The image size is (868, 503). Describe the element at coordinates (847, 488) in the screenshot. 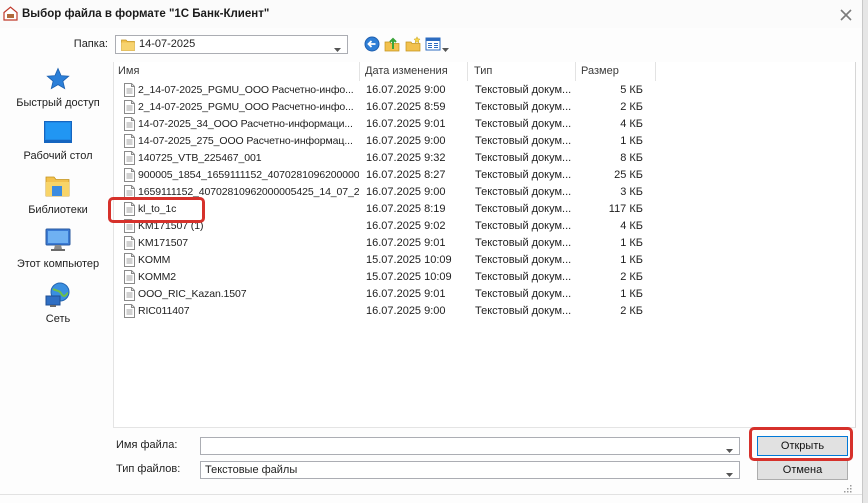

I see `resize-grip-icon` at that location.